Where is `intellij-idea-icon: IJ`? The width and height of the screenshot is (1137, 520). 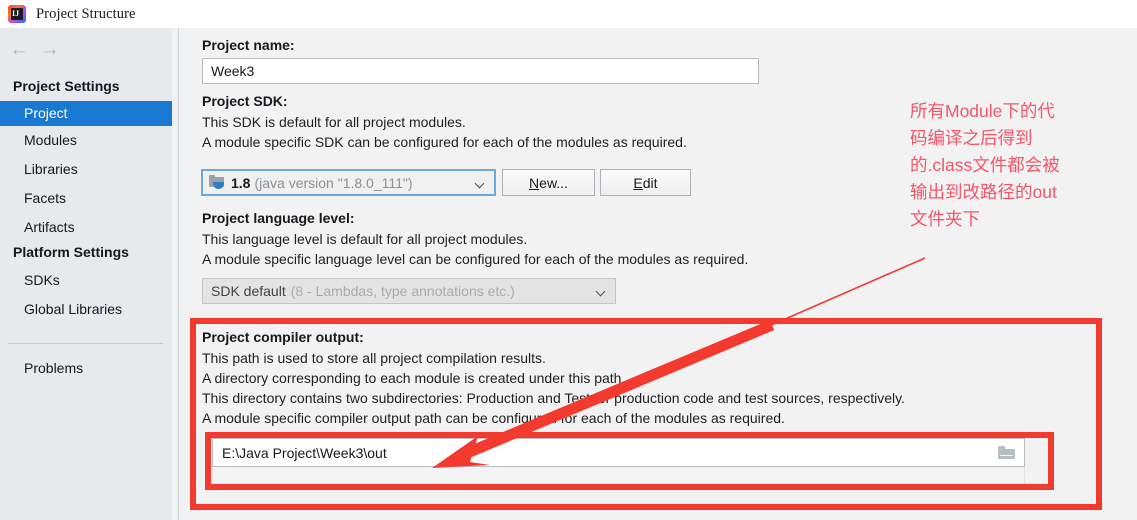
intellij-idea-icon: IJ is located at coordinates (17, 14).